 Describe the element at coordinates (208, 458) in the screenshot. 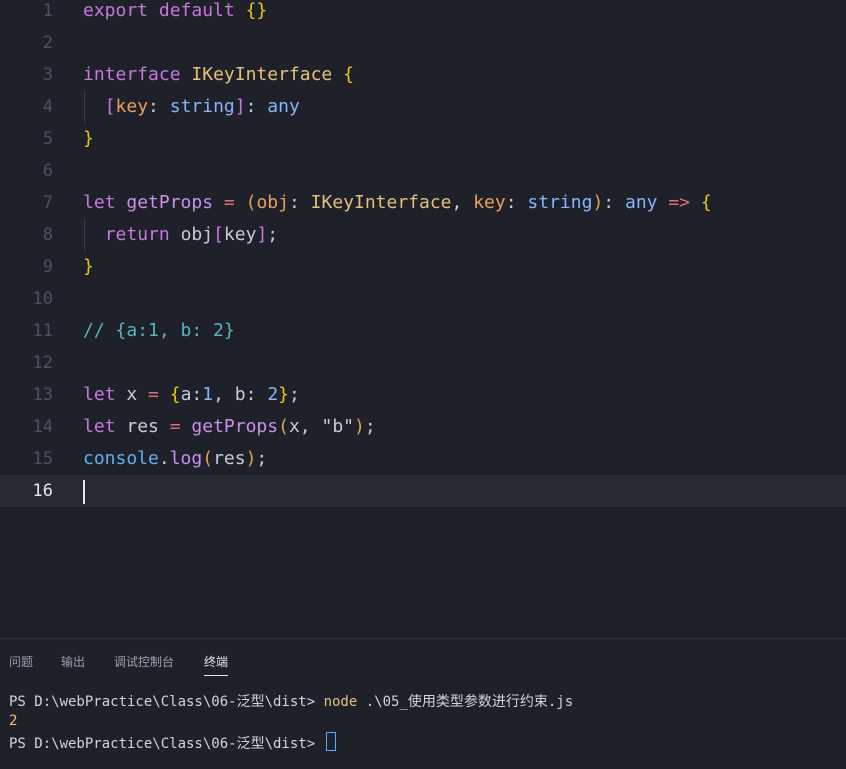

I see `code-token: (` at that location.